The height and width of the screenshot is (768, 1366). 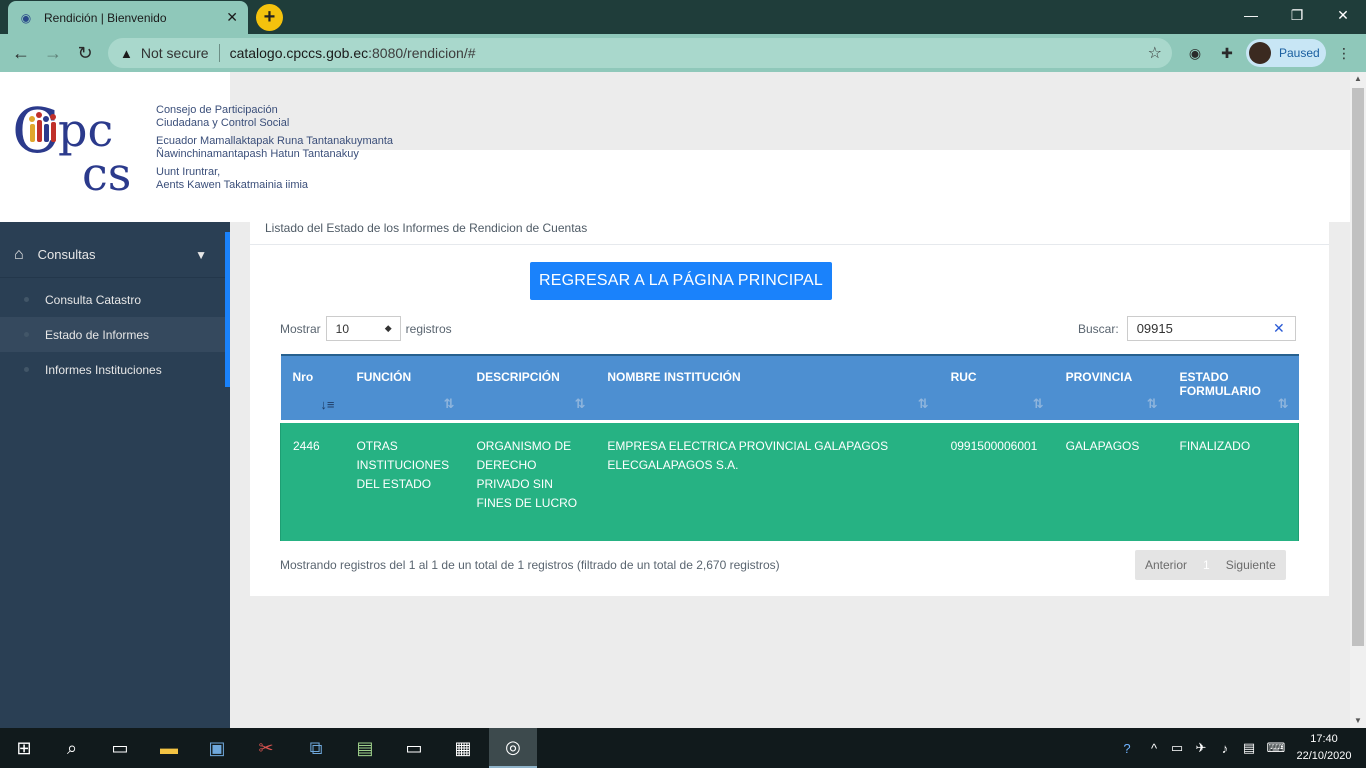 I want to click on sidebar-item-informes-instituciones: Informes Instituciones, so click(x=112, y=369).